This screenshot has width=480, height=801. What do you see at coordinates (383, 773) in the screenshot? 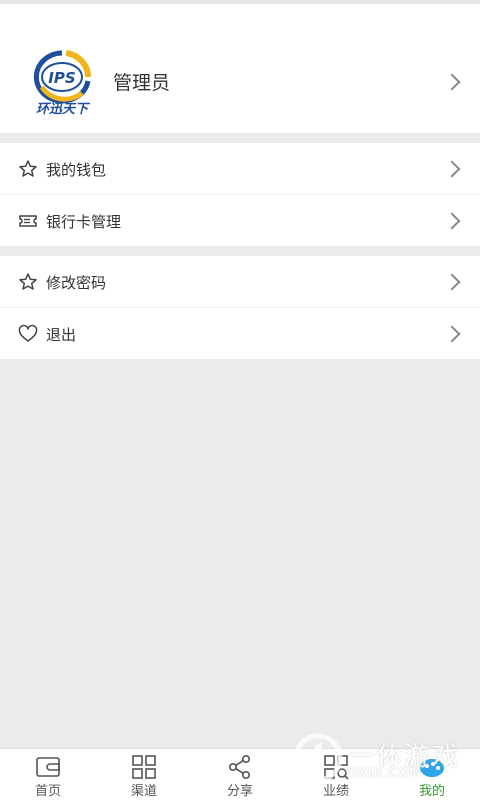
I see `watermark-subtitle: YIXUI.COM` at bounding box center [383, 773].